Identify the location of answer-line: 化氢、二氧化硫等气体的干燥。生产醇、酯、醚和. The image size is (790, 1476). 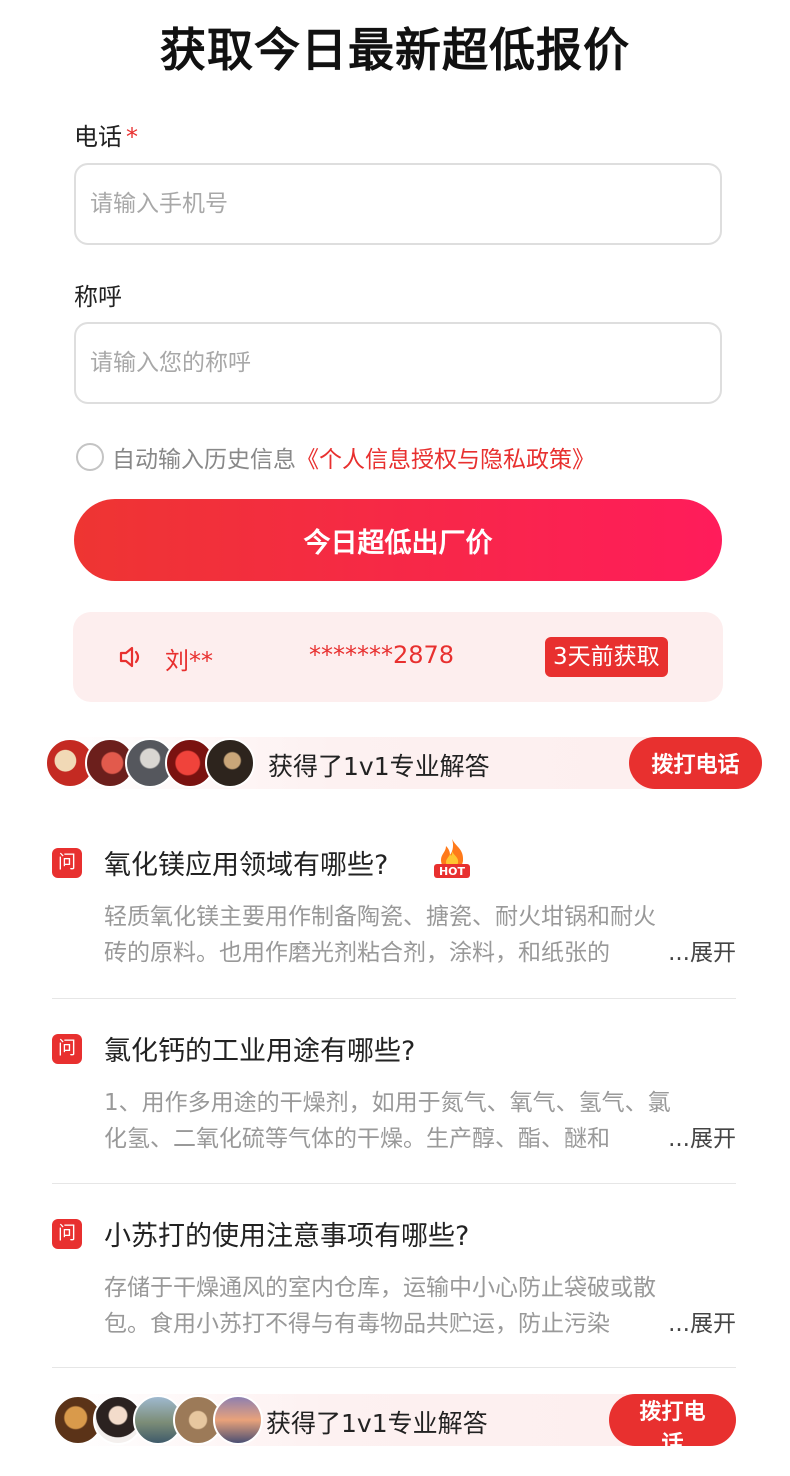
(357, 1139).